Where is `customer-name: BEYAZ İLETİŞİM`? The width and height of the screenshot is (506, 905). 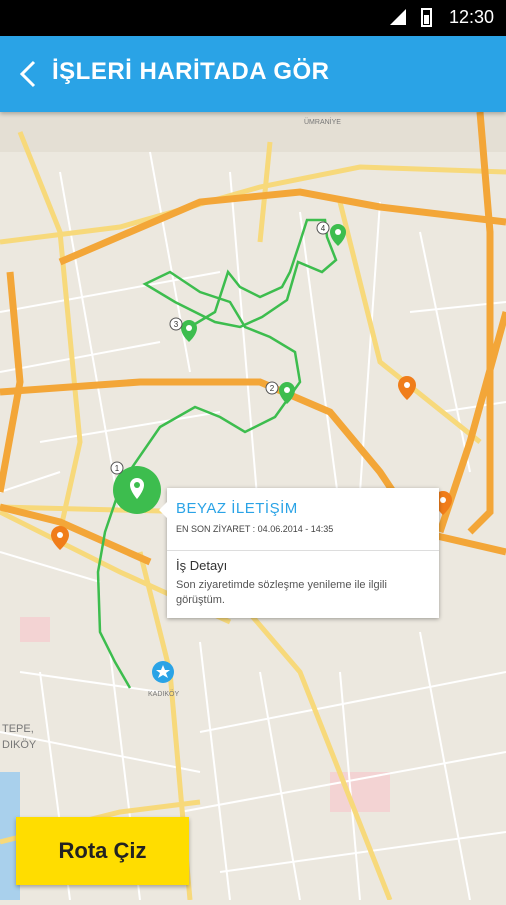 customer-name: BEYAZ İLETİŞİM is located at coordinates (237, 508).